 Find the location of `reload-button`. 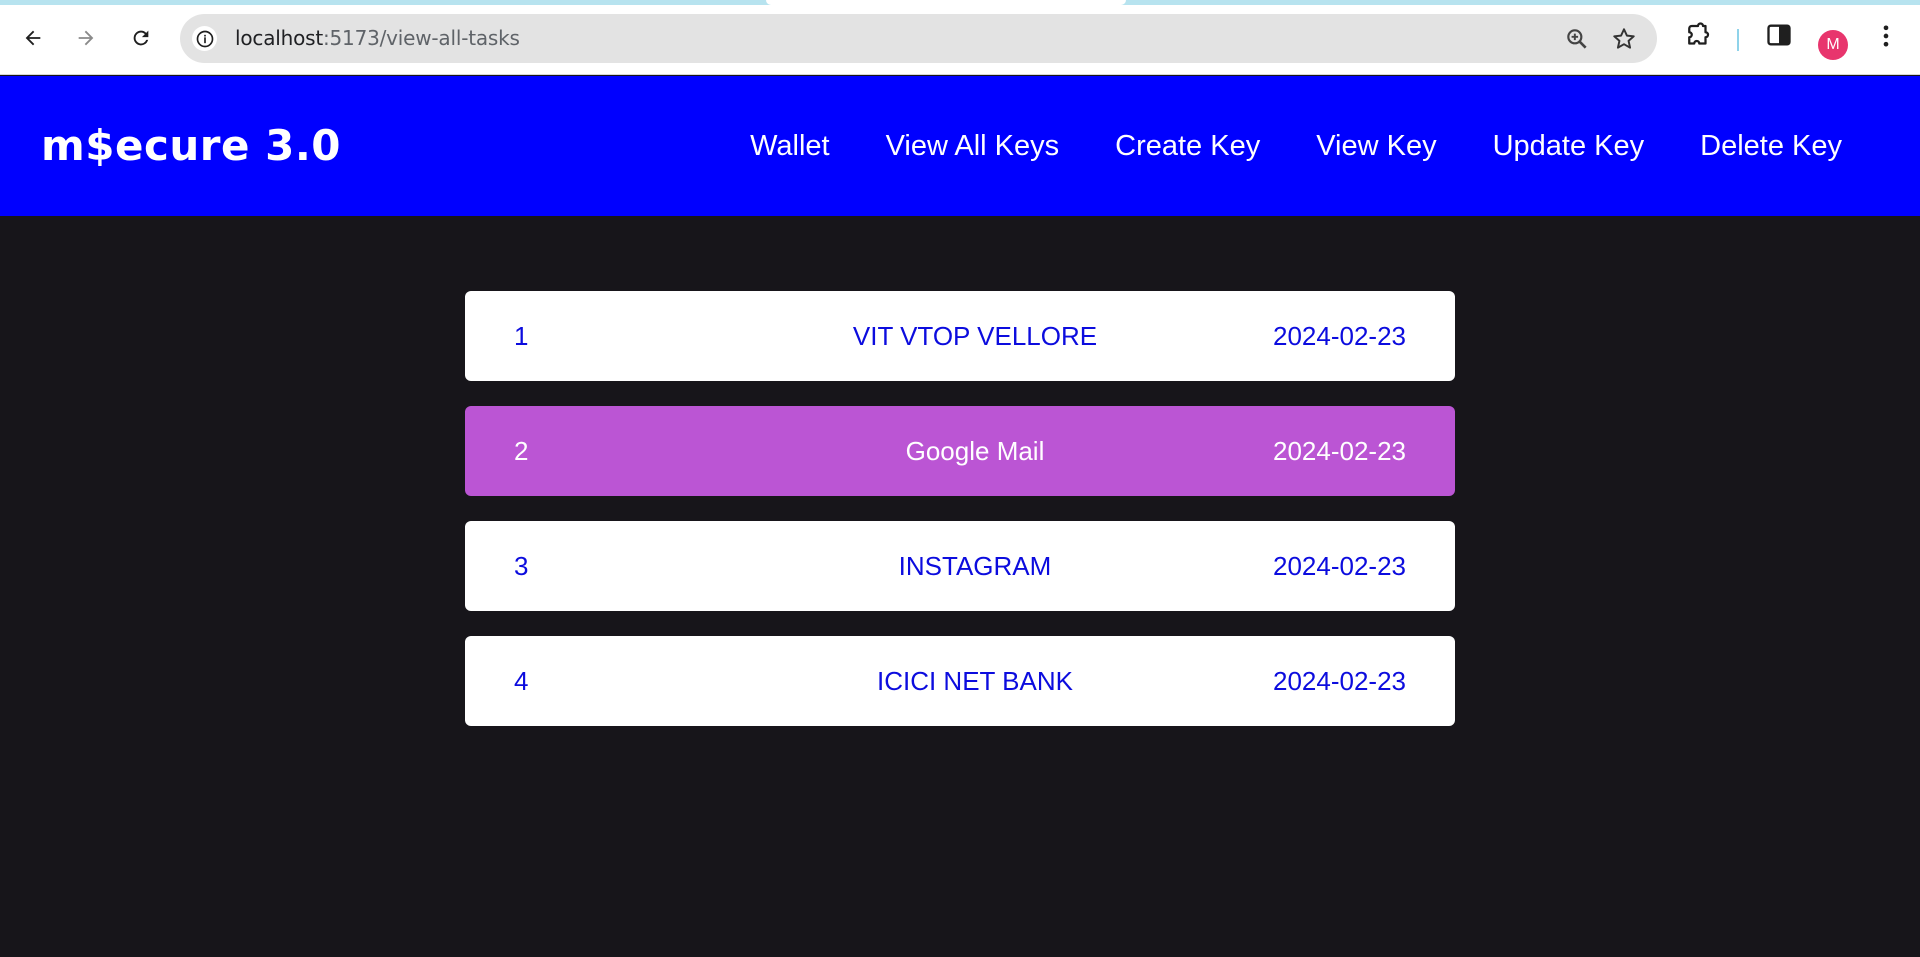

reload-button is located at coordinates (141, 38).